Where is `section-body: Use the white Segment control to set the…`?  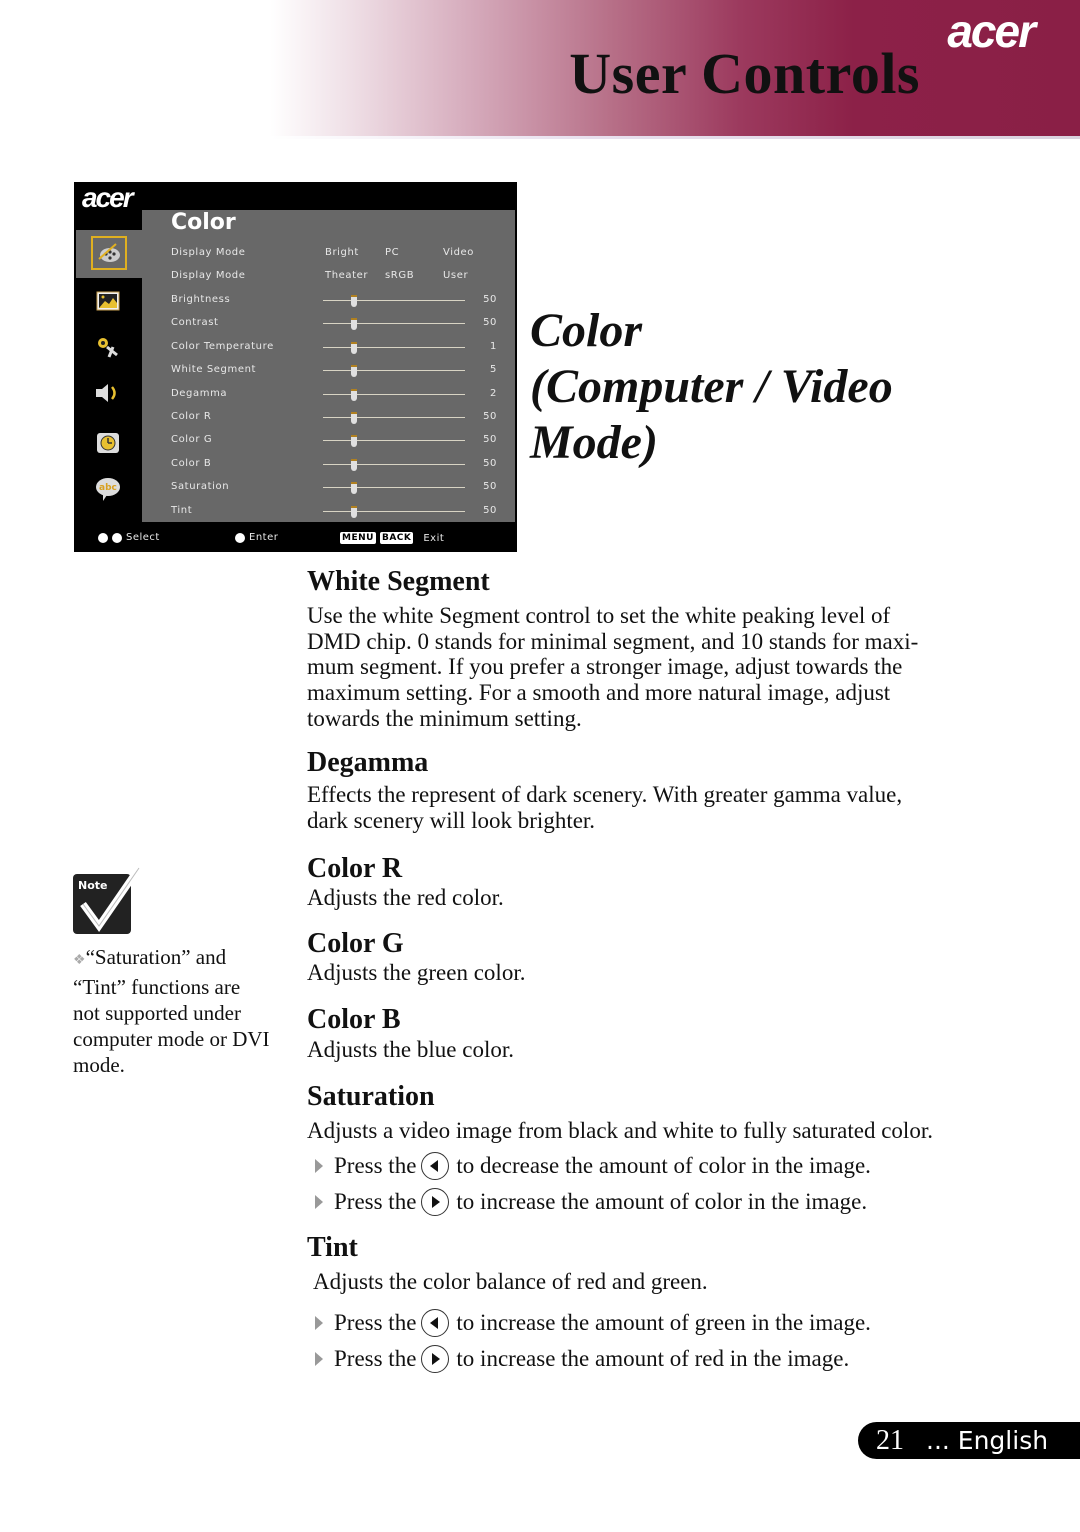
section-body: Use the white Segment control to set the… is located at coordinates (657, 667).